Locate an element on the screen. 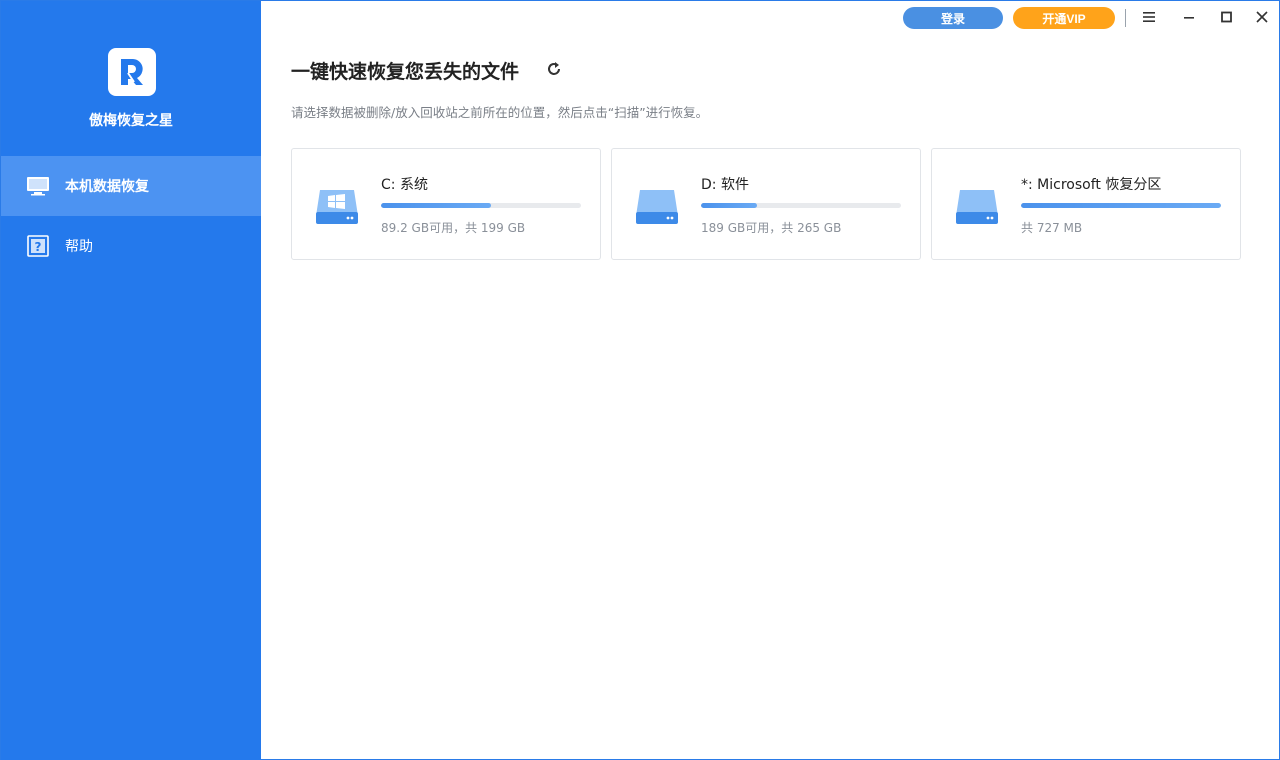 This screenshot has width=1280, height=760. sidebar-item-label: 本机数据恢复 is located at coordinates (107, 187).